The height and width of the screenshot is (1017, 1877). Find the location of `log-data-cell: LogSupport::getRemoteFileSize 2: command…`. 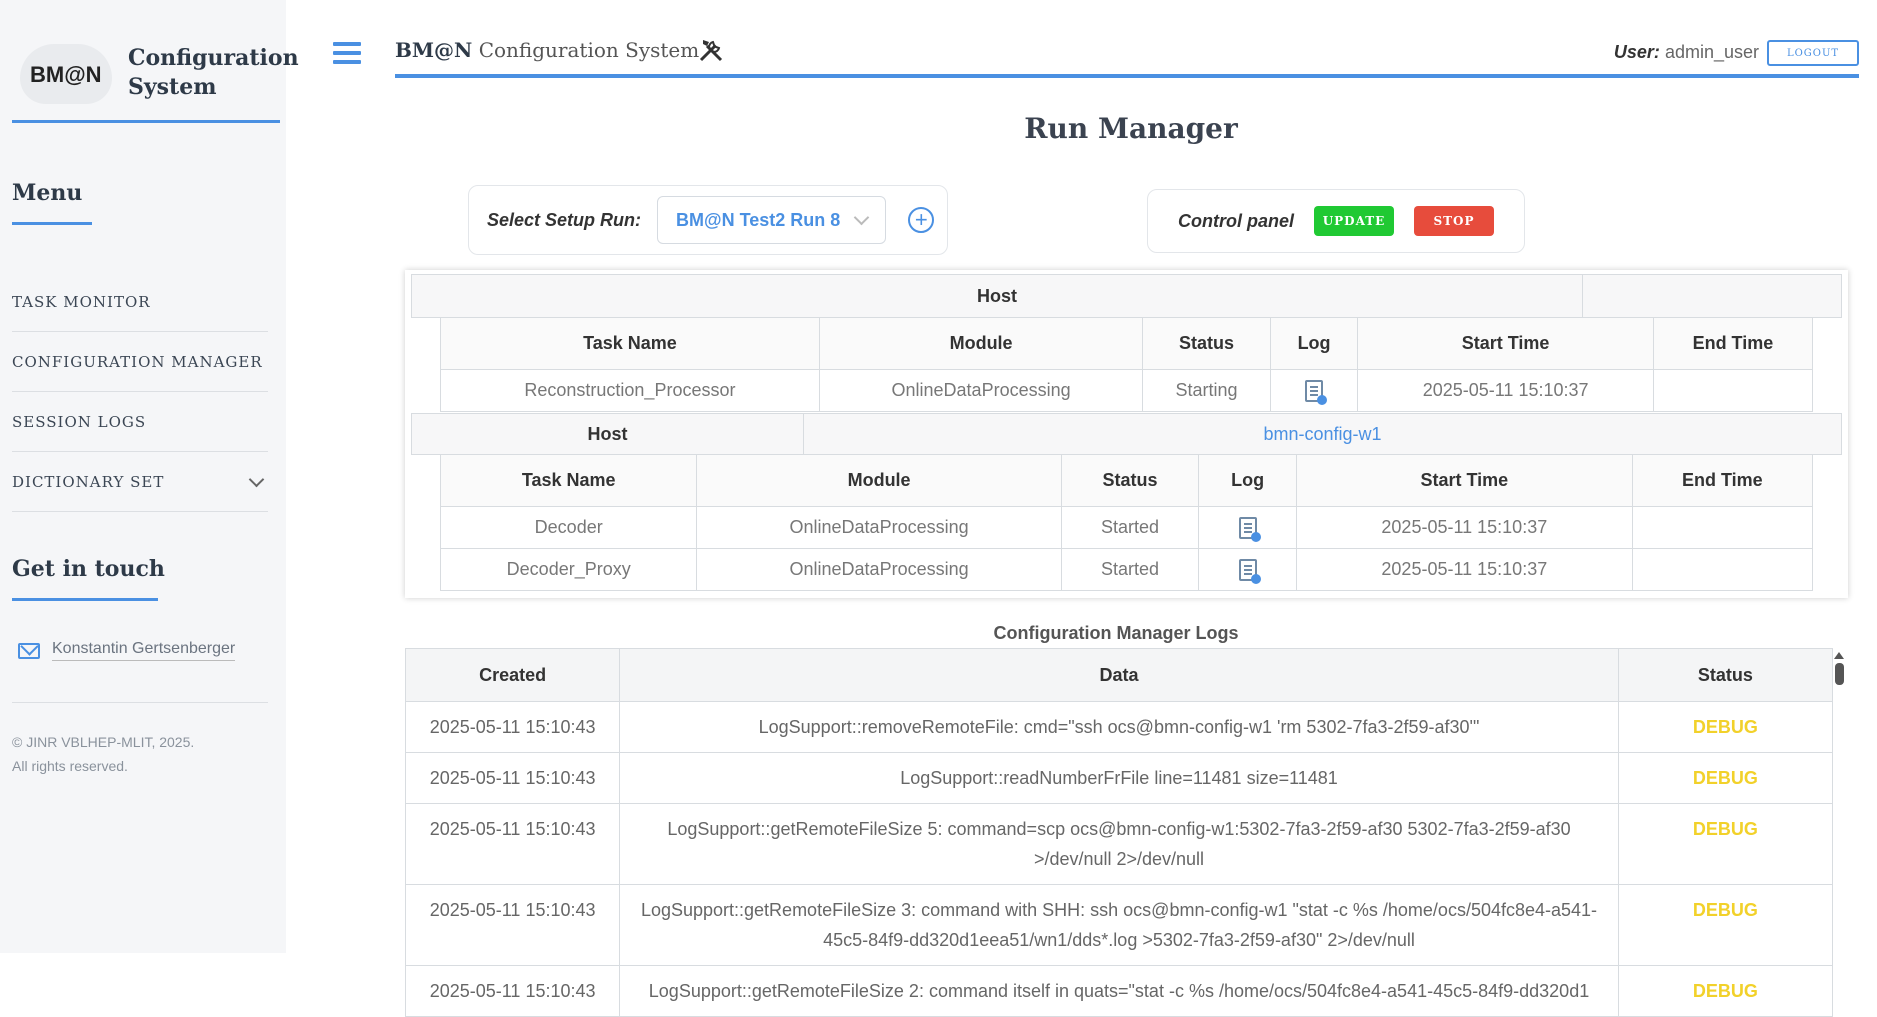

log-data-cell: LogSupport::getRemoteFileSize 2: command… is located at coordinates (1119, 991).